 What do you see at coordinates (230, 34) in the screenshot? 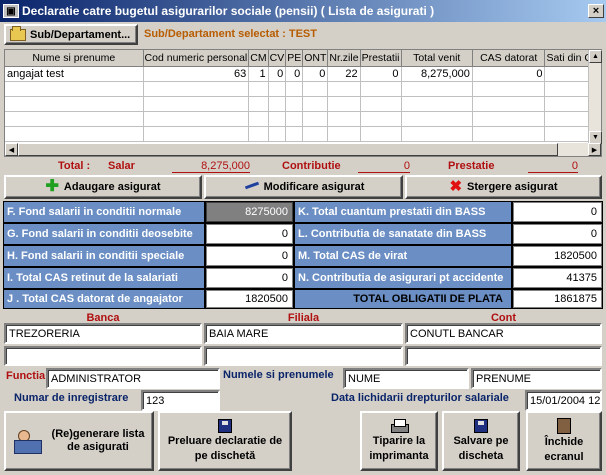
I see `selected-subdepartment: Sub/Departament selectat : TEST` at bounding box center [230, 34].